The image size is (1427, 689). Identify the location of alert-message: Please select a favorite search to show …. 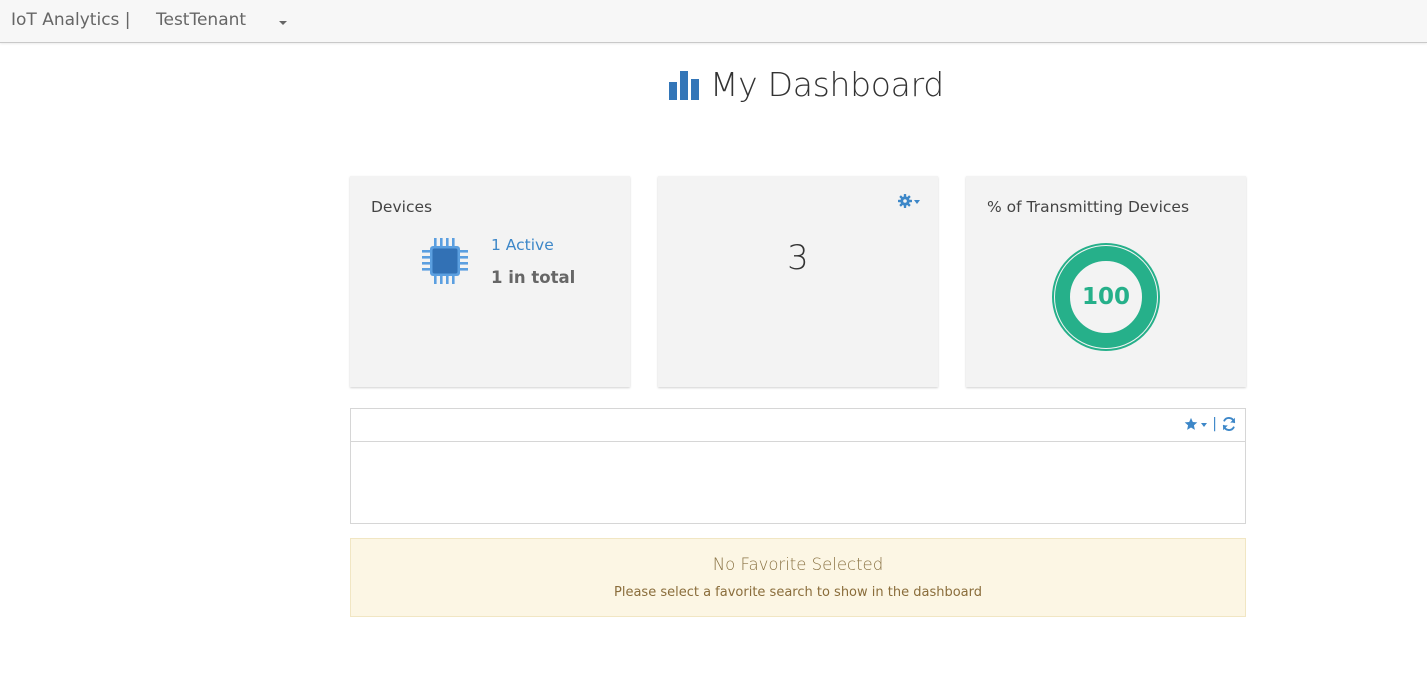
(798, 592).